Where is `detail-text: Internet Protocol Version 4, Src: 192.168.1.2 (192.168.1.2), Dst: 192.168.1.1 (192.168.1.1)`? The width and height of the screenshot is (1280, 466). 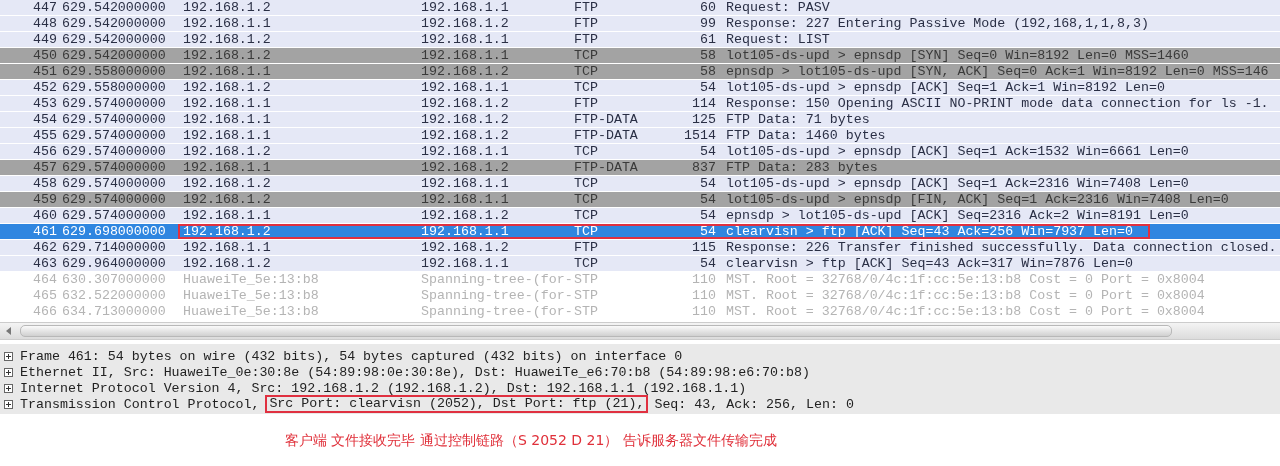 detail-text: Internet Protocol Version 4, Src: 192.168.1.2 (192.168.1.2), Dst: 192.168.1.1 (192.168.1.1) is located at coordinates (383, 388).